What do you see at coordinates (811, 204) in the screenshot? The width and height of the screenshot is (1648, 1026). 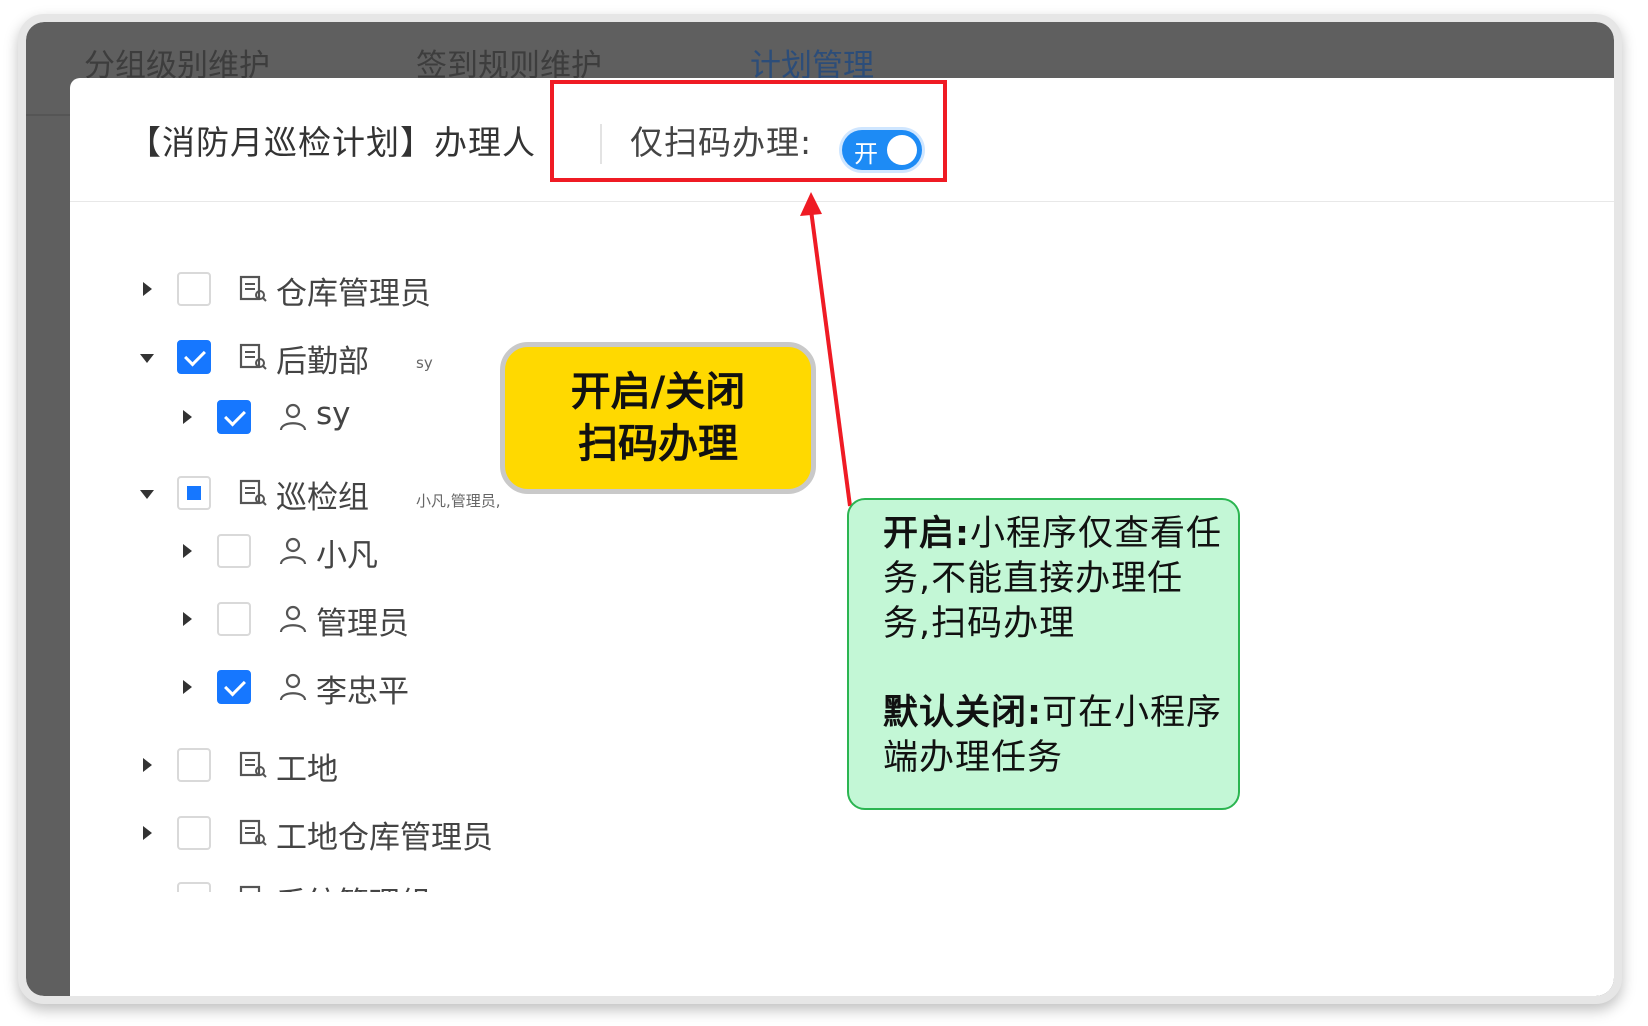 I see `arrow-head` at bounding box center [811, 204].